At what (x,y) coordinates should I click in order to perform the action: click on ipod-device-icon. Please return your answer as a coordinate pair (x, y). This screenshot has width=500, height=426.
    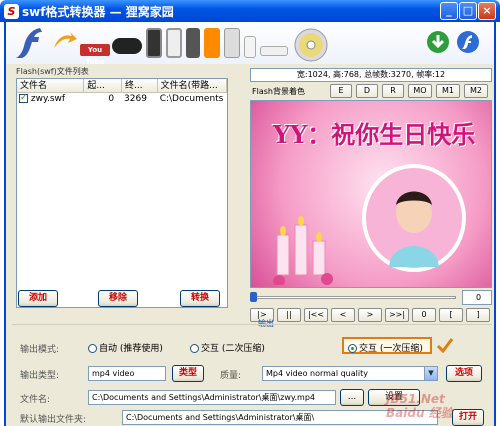
    Looking at the image, I should click on (174, 43).